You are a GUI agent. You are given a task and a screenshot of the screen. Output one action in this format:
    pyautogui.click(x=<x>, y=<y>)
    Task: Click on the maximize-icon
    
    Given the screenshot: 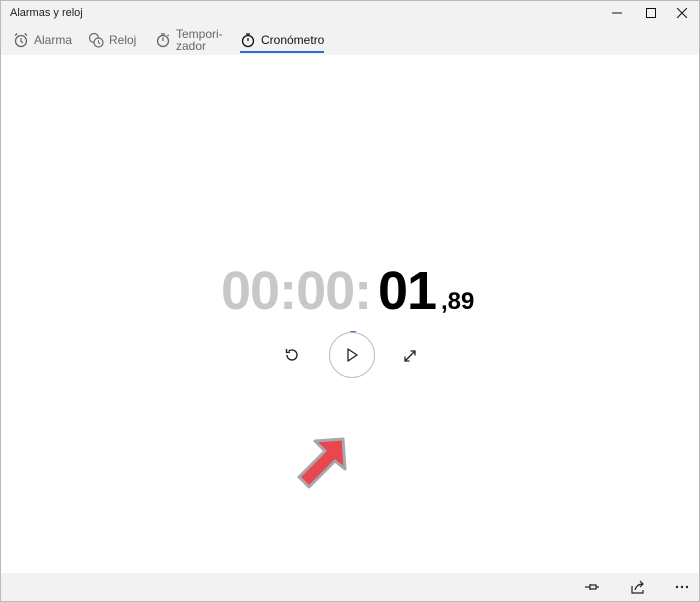 What is the action you would take?
    pyautogui.click(x=651, y=13)
    